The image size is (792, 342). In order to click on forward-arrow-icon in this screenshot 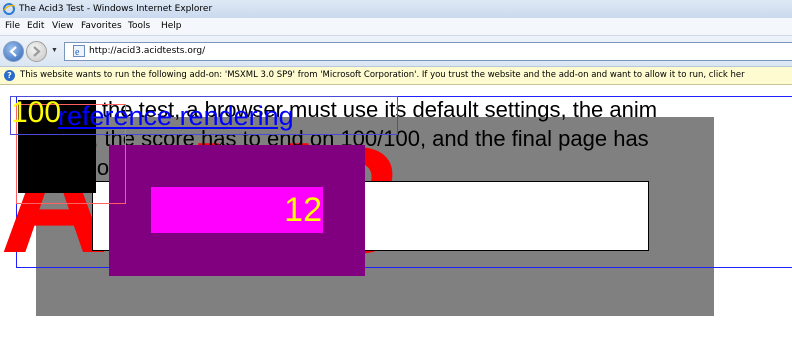, I will do `click(37, 51)`.